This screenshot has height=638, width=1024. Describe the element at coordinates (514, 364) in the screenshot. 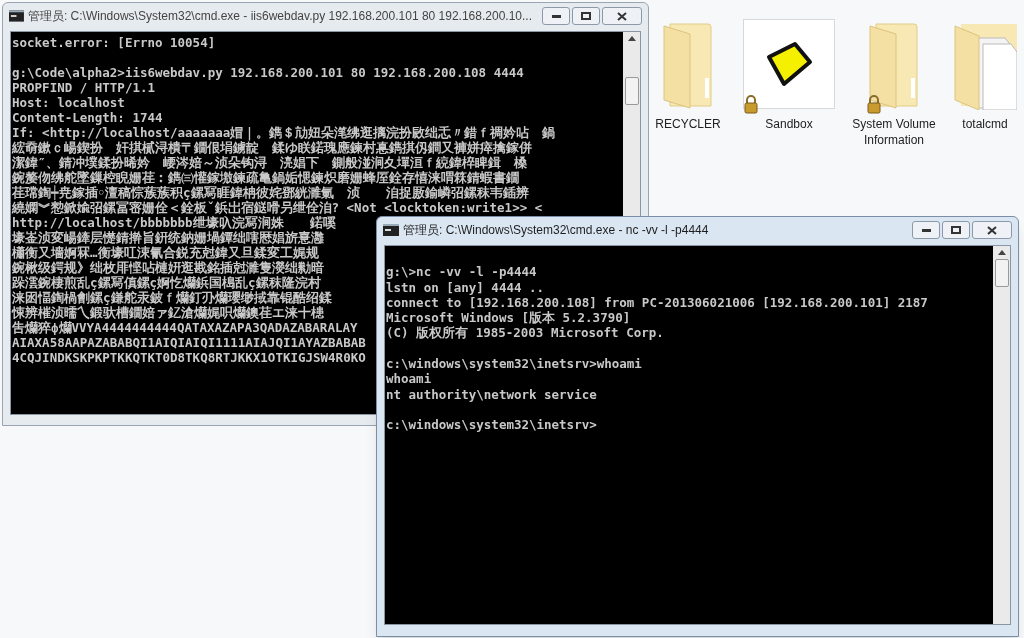

I see `console-line: c:\windows\system32\inetsrv>whoami` at that location.